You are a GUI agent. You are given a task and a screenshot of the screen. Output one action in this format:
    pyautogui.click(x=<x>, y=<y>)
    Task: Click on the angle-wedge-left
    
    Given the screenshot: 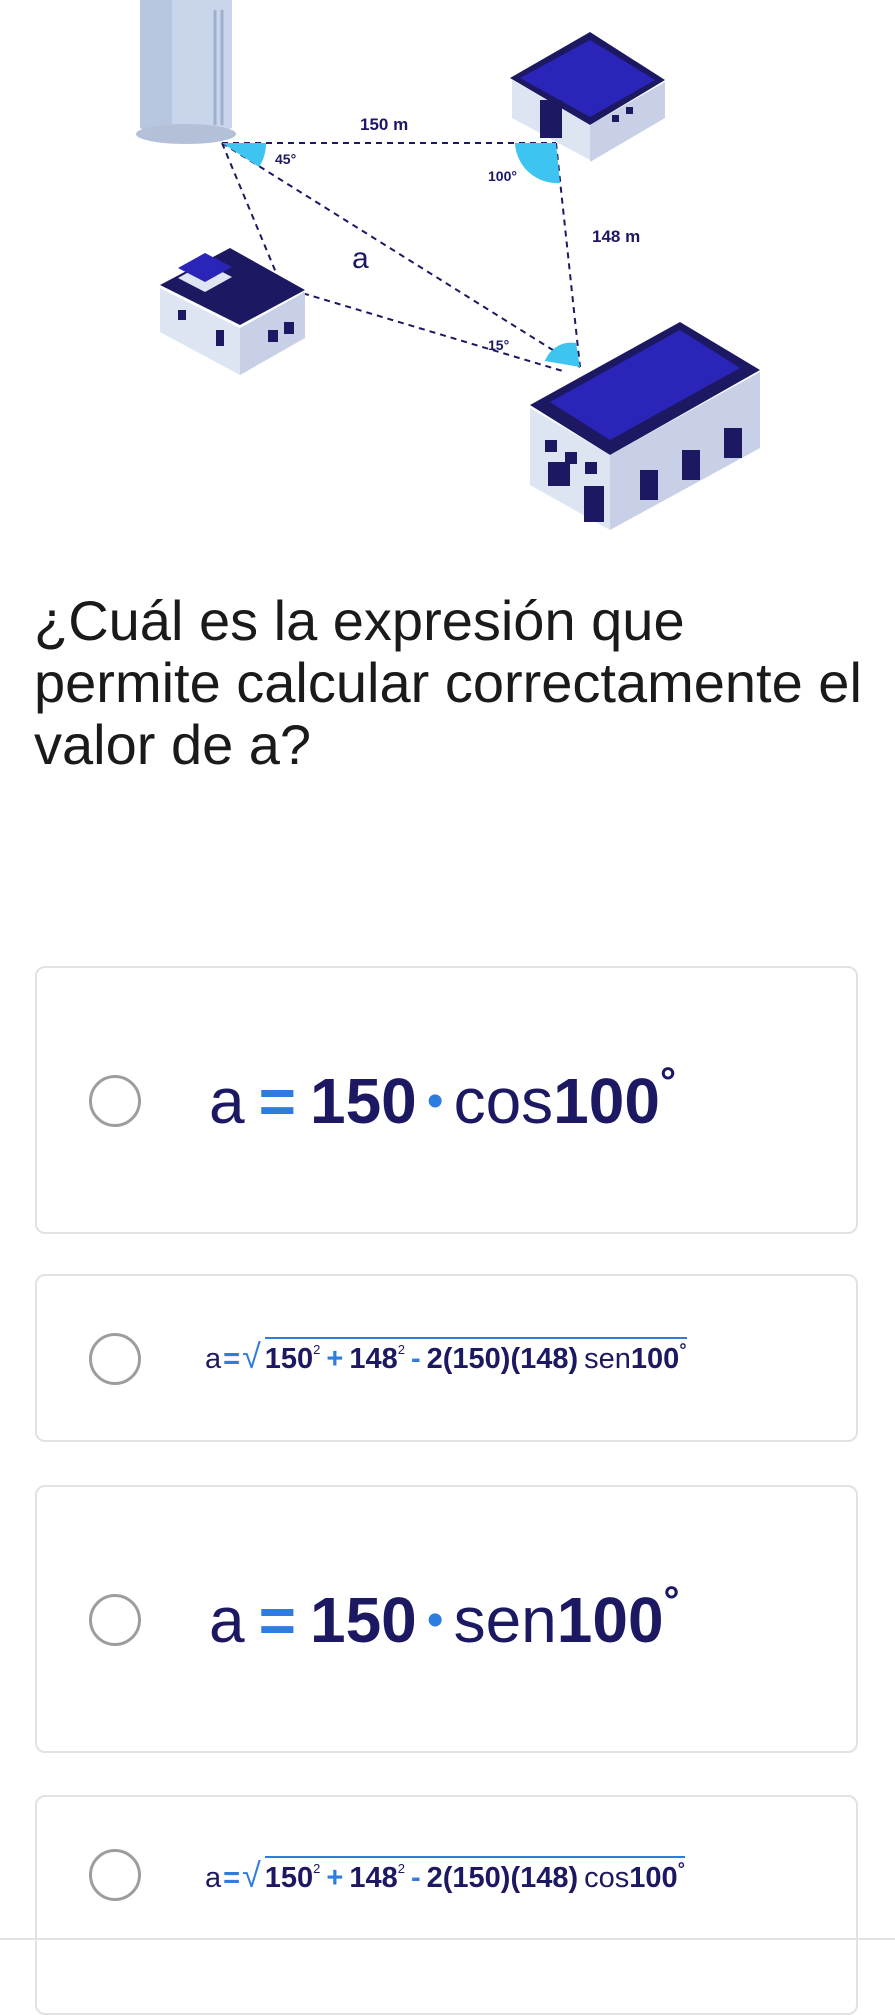 What is the action you would take?
    pyautogui.click(x=244, y=155)
    